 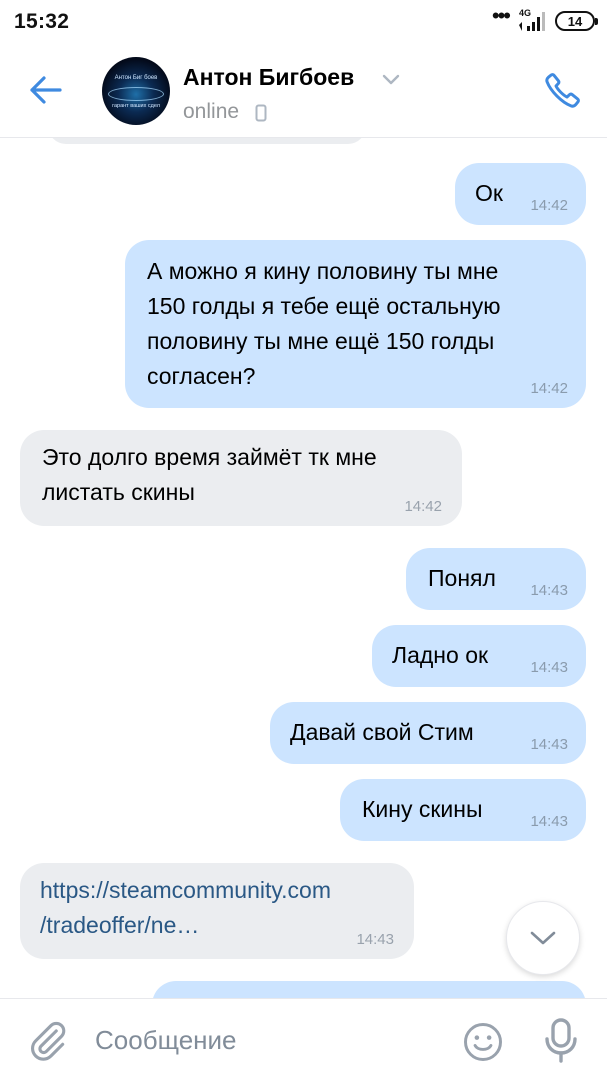 I want to click on contact-status: online, so click(x=211, y=111).